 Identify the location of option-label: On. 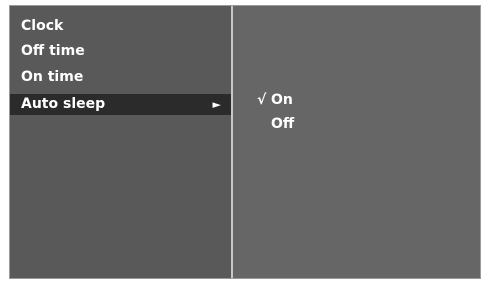
(282, 100).